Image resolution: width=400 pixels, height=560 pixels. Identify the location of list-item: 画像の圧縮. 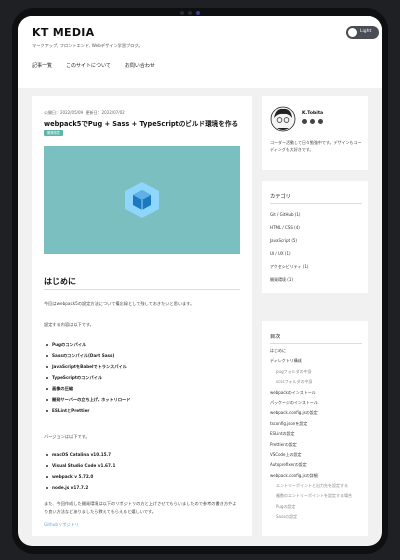
(87, 391).